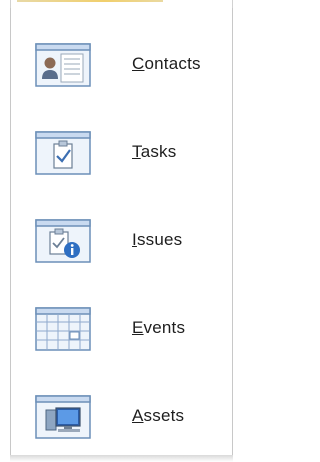 The height and width of the screenshot is (462, 320). What do you see at coordinates (166, 63) in the screenshot?
I see `menu-item-label-contacts: Contacts` at bounding box center [166, 63].